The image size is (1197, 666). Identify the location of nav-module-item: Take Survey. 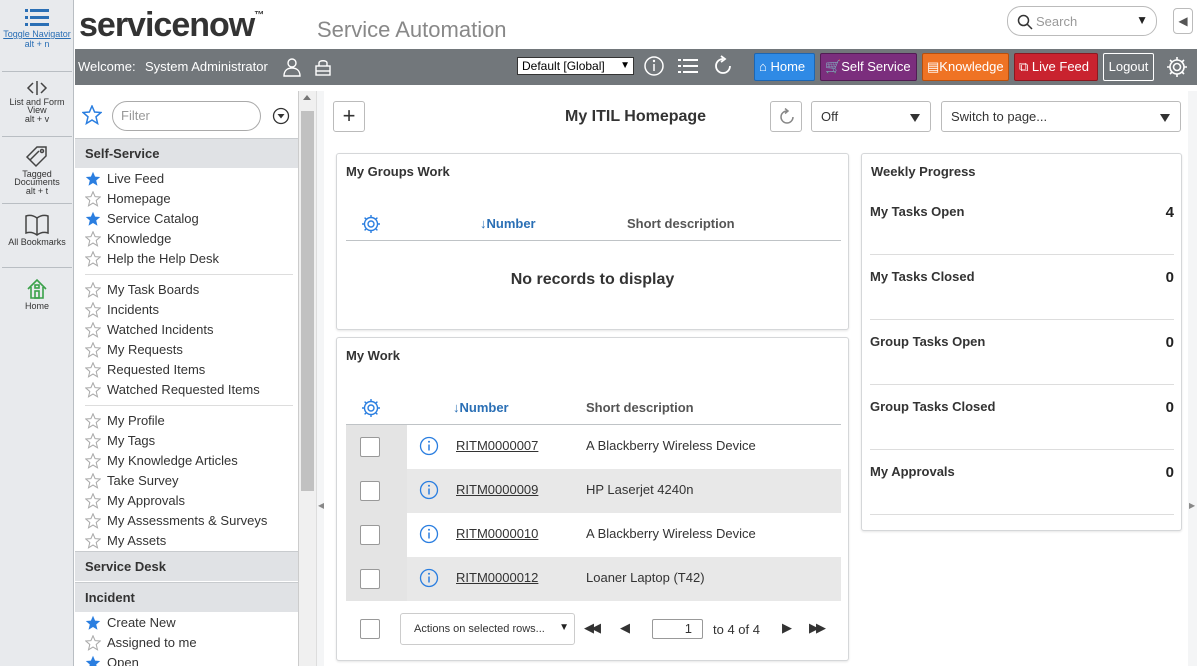
(186, 481).